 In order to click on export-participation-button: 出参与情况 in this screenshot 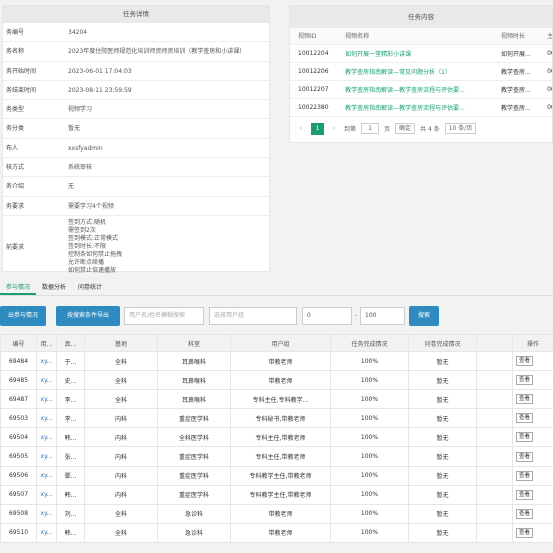, I will do `click(23, 316)`.